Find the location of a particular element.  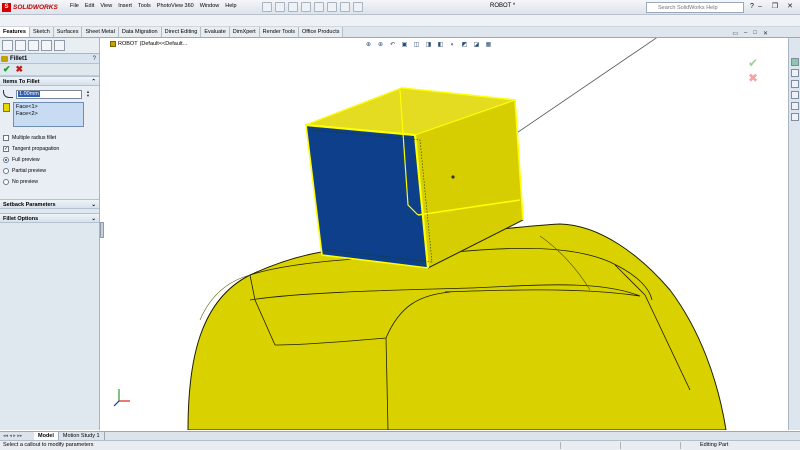

apply-scene-icon: ◩ is located at coordinates (464, 45).